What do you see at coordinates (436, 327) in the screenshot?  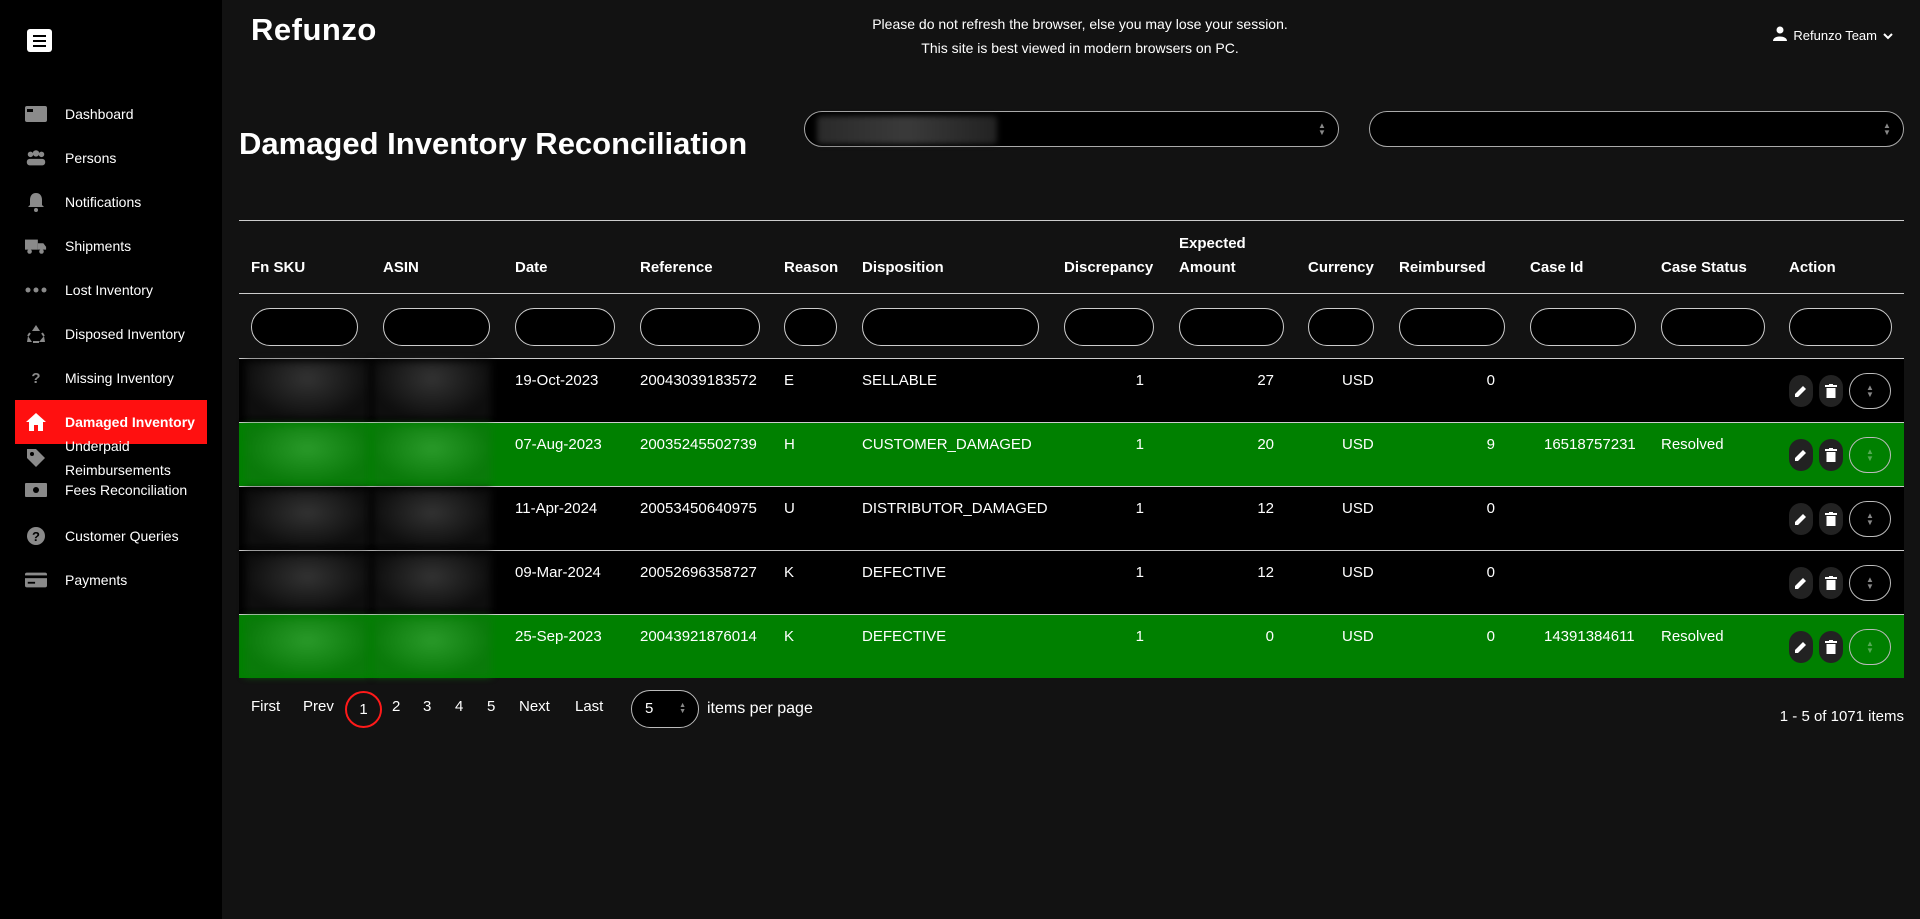 I see `filter-asin-input` at bounding box center [436, 327].